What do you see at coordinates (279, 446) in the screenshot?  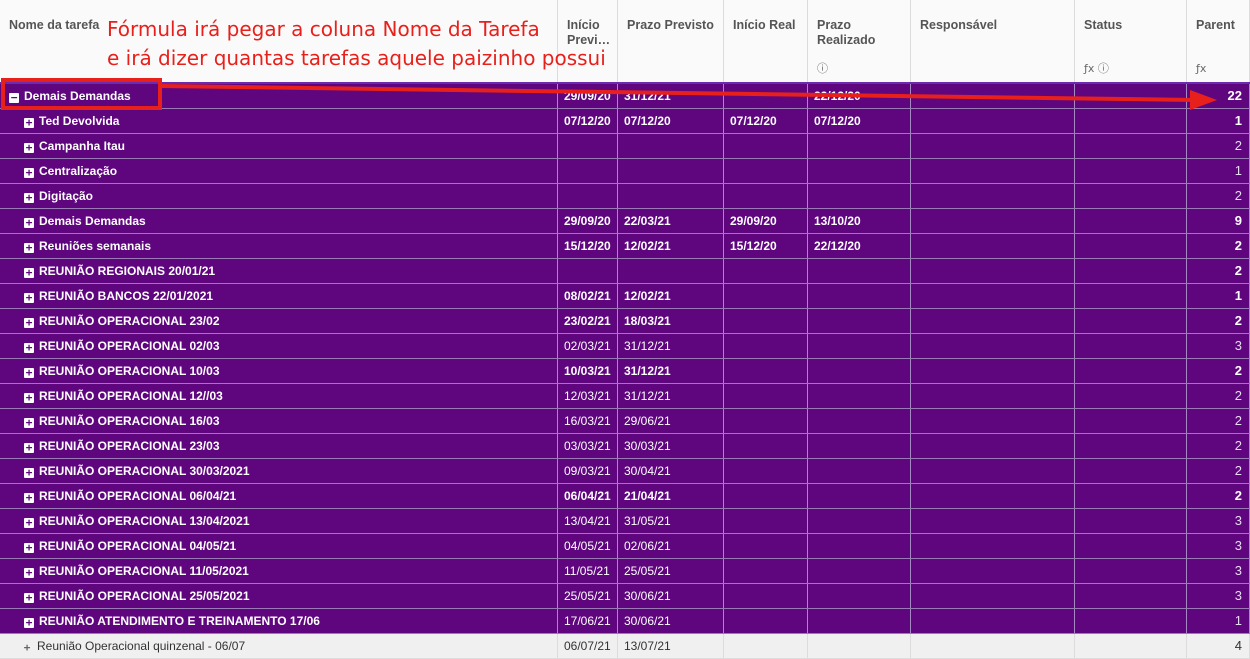 I see `task-name-cell: + REUNIÃO OPERACIONAL 23/03` at bounding box center [279, 446].